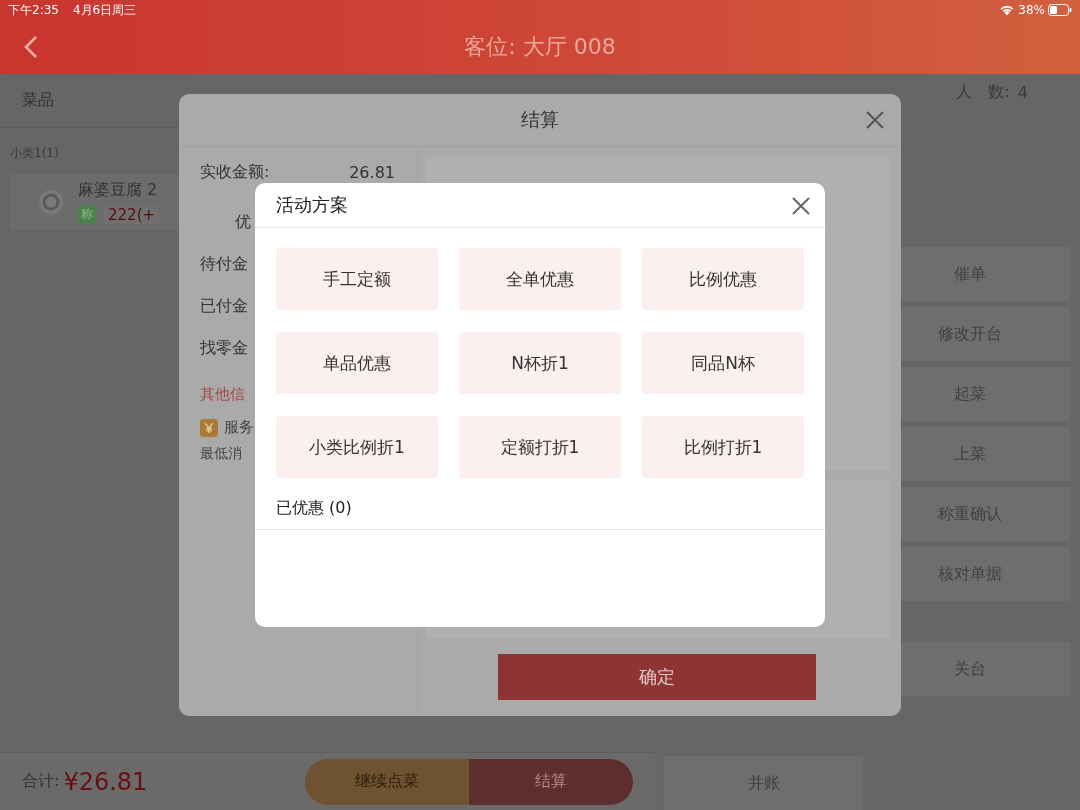 The width and height of the screenshot is (1080, 810). Describe the element at coordinates (31, 47) in the screenshot. I see `back-icon` at that location.